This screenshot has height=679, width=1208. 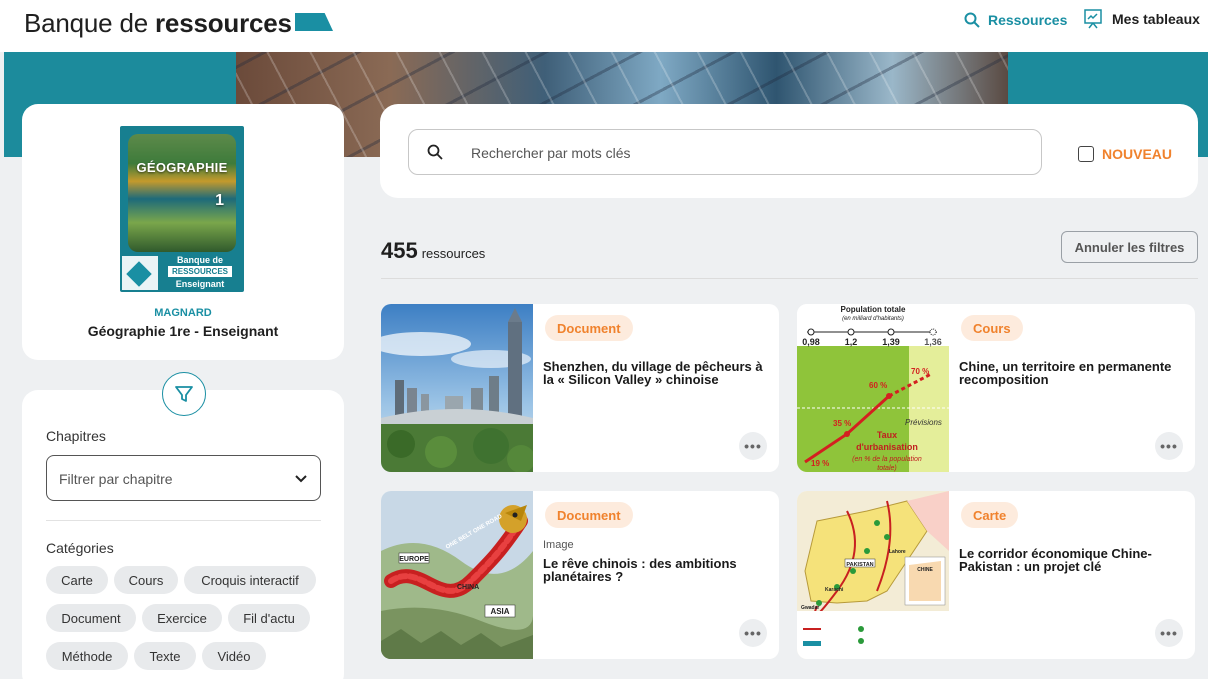 I want to click on card-thumbnail: PAKISTAN Lahore Karachi Gwadar CHINE, so click(x=873, y=575).